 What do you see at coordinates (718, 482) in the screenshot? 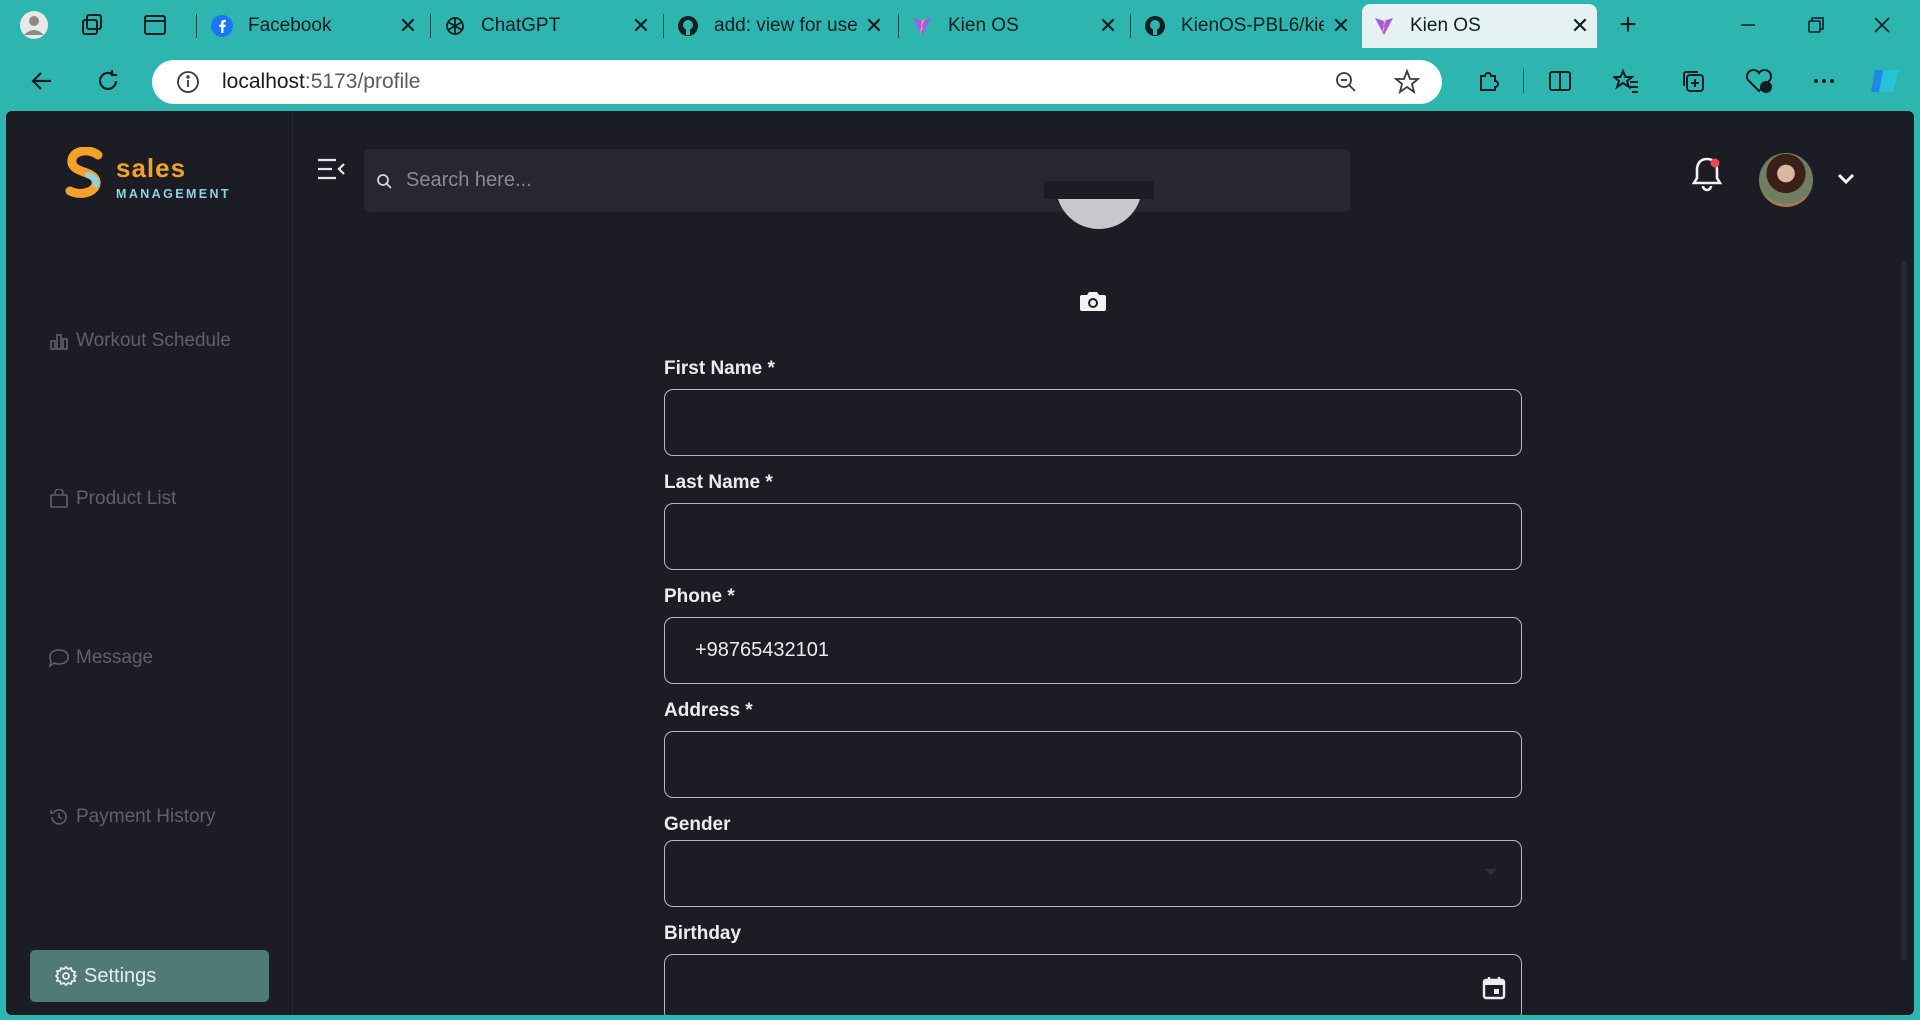
I see `last-name-label: Last Name *` at bounding box center [718, 482].